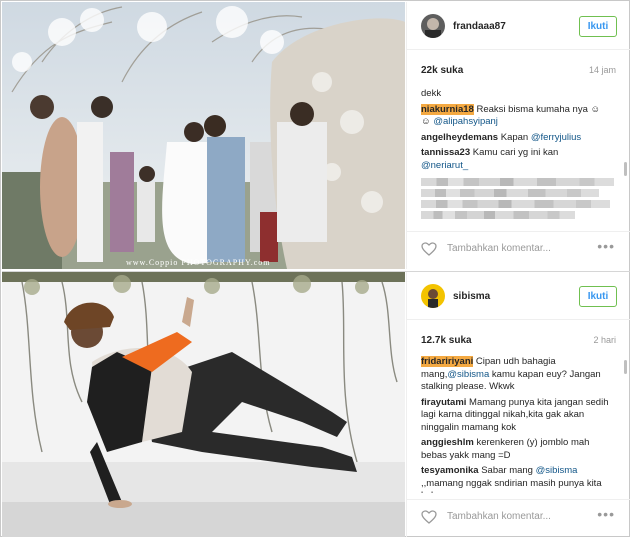 This screenshot has width=630, height=537. I want to click on post2-header: sibisma Ikuti, so click(518, 296).